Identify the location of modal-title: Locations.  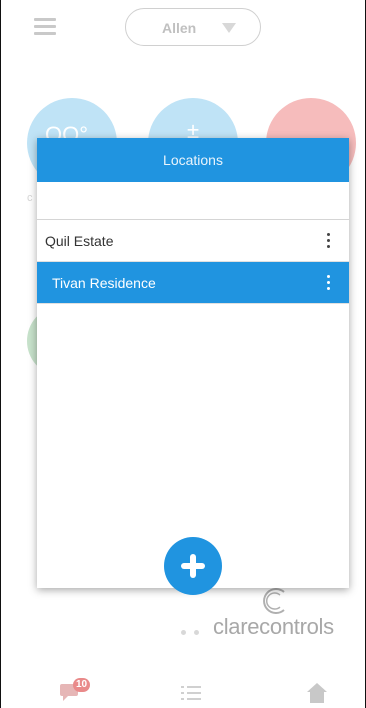
(193, 160).